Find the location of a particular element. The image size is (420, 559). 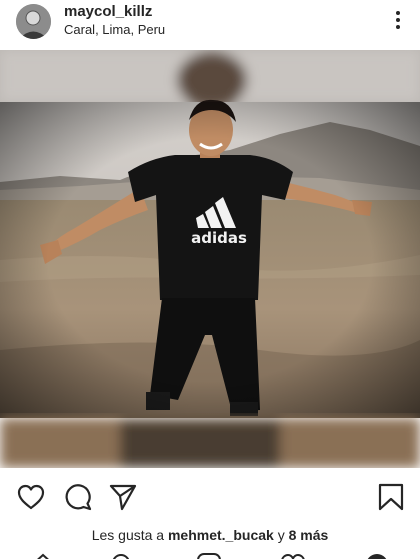

bookmark-icon is located at coordinates (391, 497).